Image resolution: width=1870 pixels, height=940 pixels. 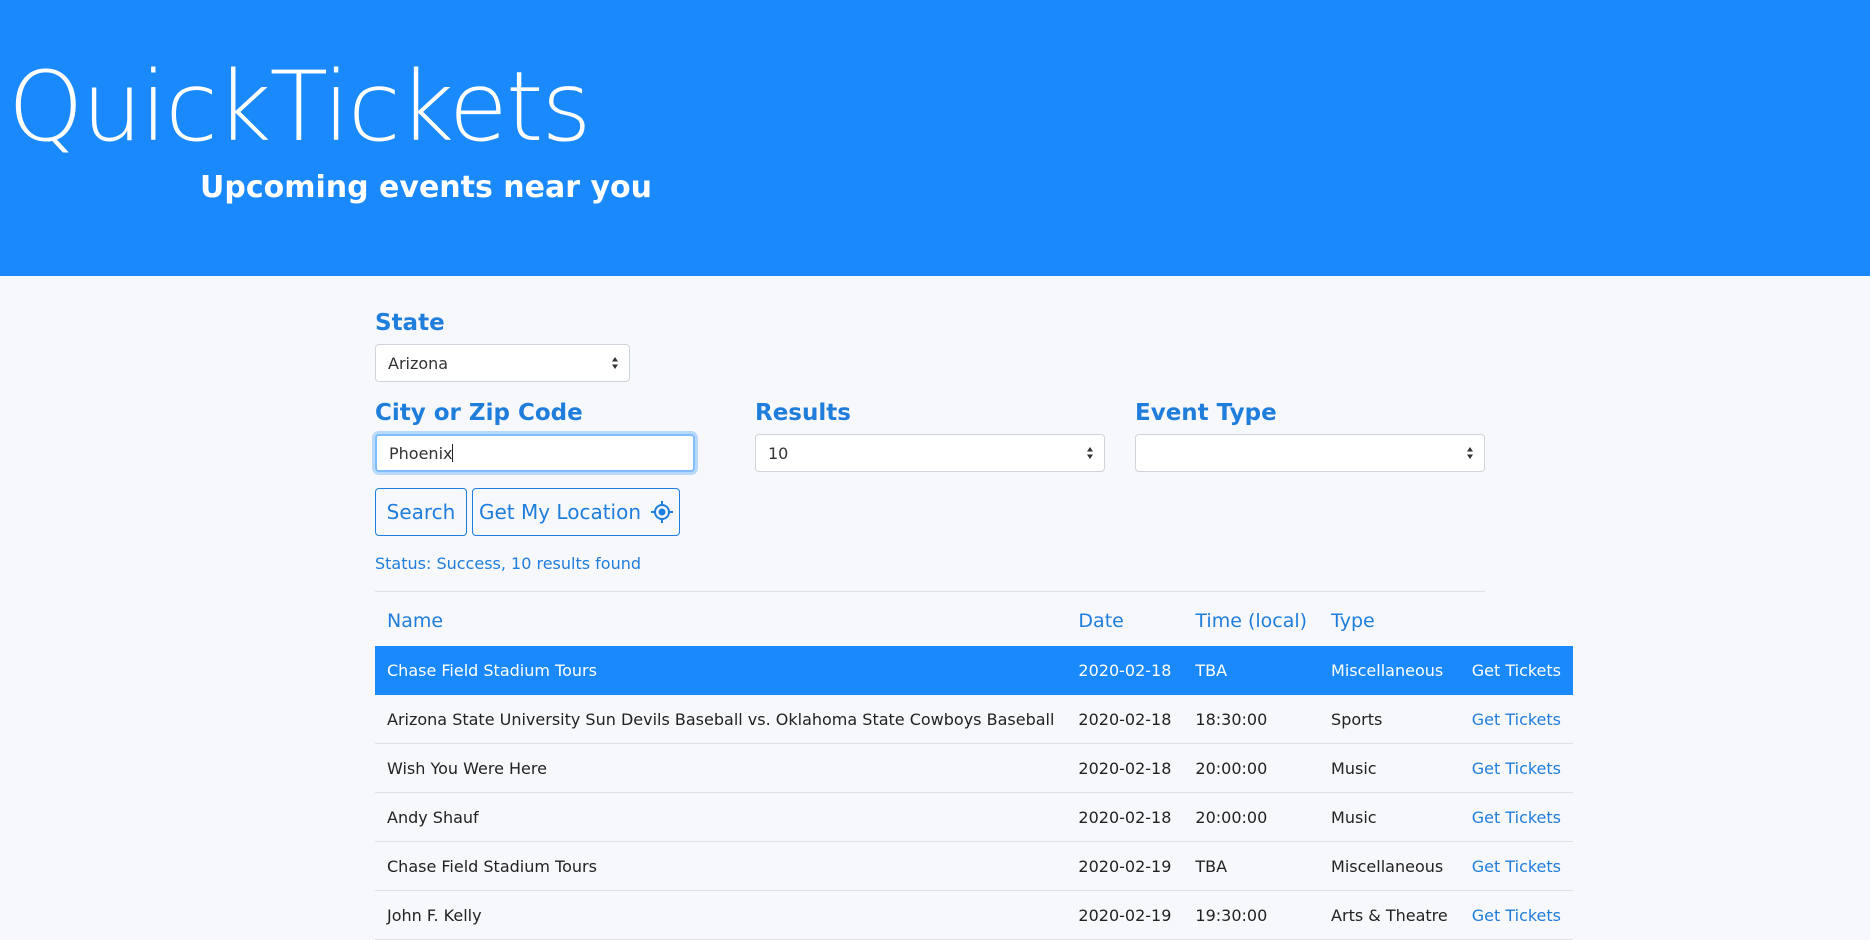 What do you see at coordinates (1124, 621) in the screenshot?
I see `column-header-date: Date` at bounding box center [1124, 621].